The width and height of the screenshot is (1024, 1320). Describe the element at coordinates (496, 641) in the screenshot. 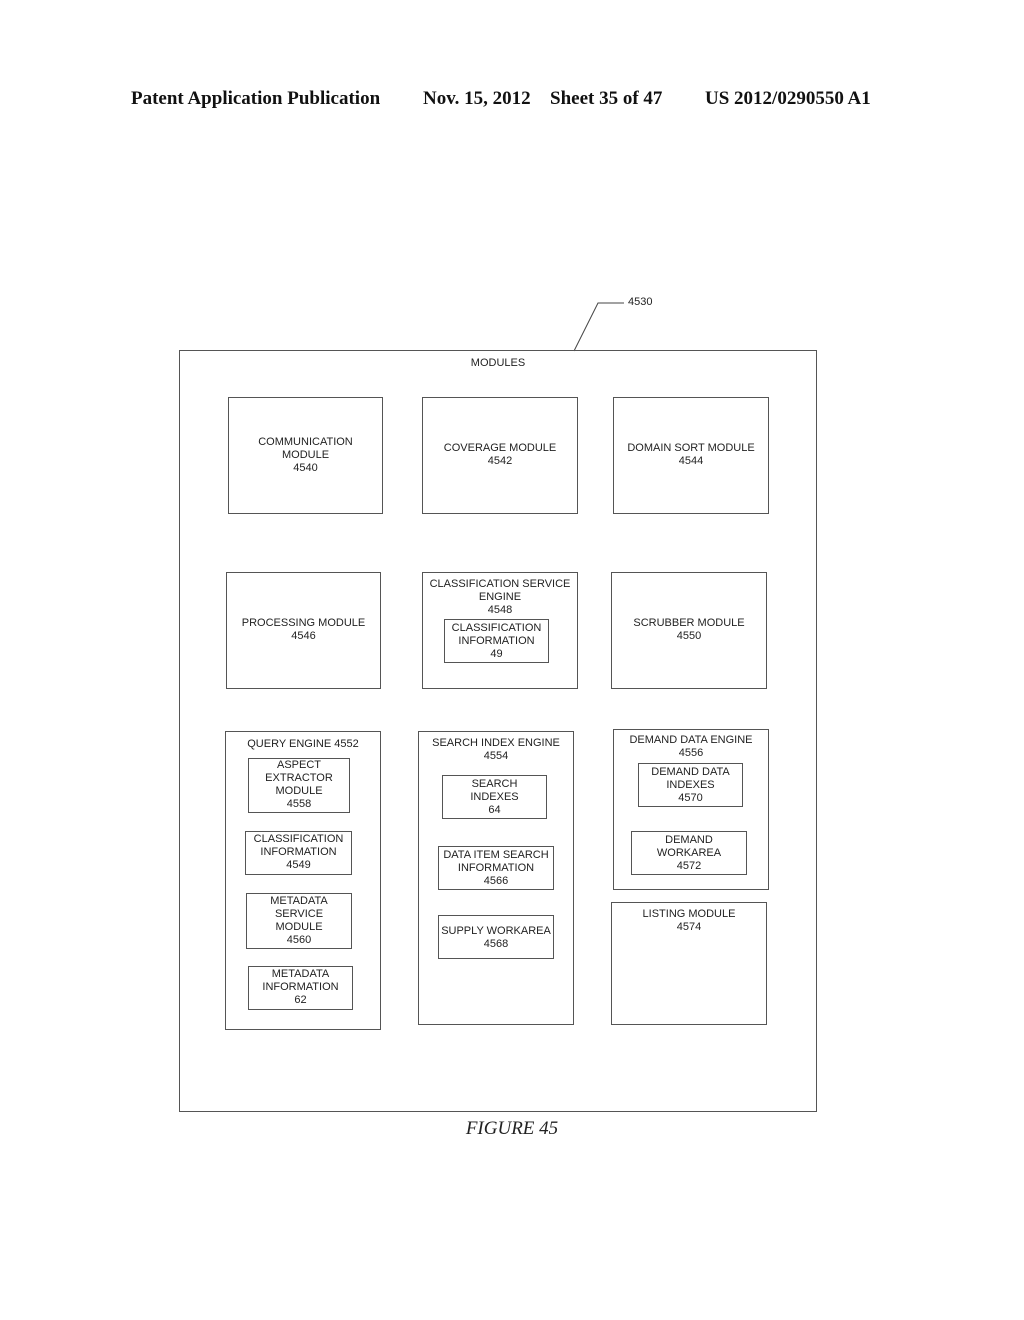

I see `classification-information-49: CLASSIFICATION INFORMATION 49` at that location.